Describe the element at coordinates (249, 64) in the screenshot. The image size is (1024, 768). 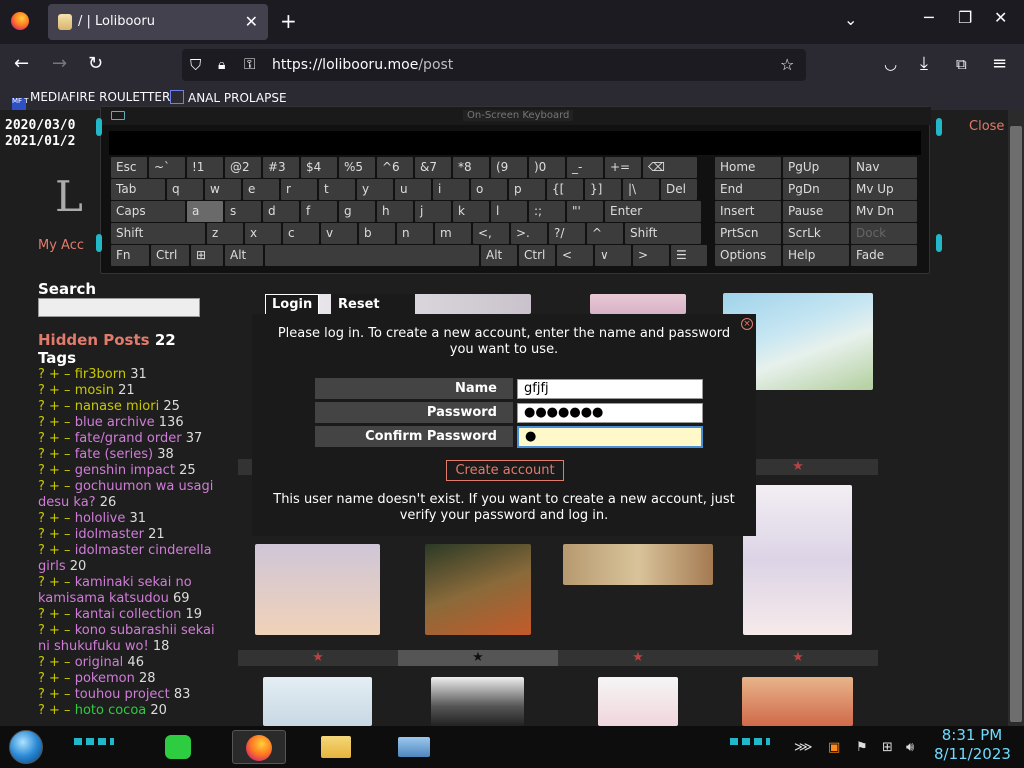
I see `key-icon: ⚿` at that location.